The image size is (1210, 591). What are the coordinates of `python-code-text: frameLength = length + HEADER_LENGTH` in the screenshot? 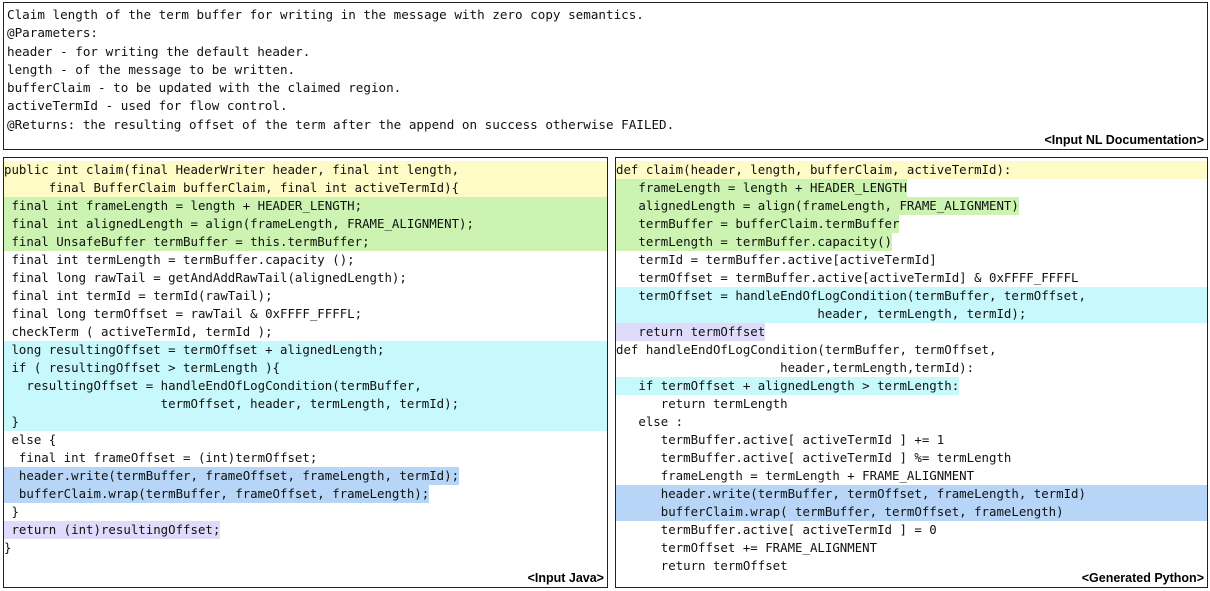 It's located at (761, 188).